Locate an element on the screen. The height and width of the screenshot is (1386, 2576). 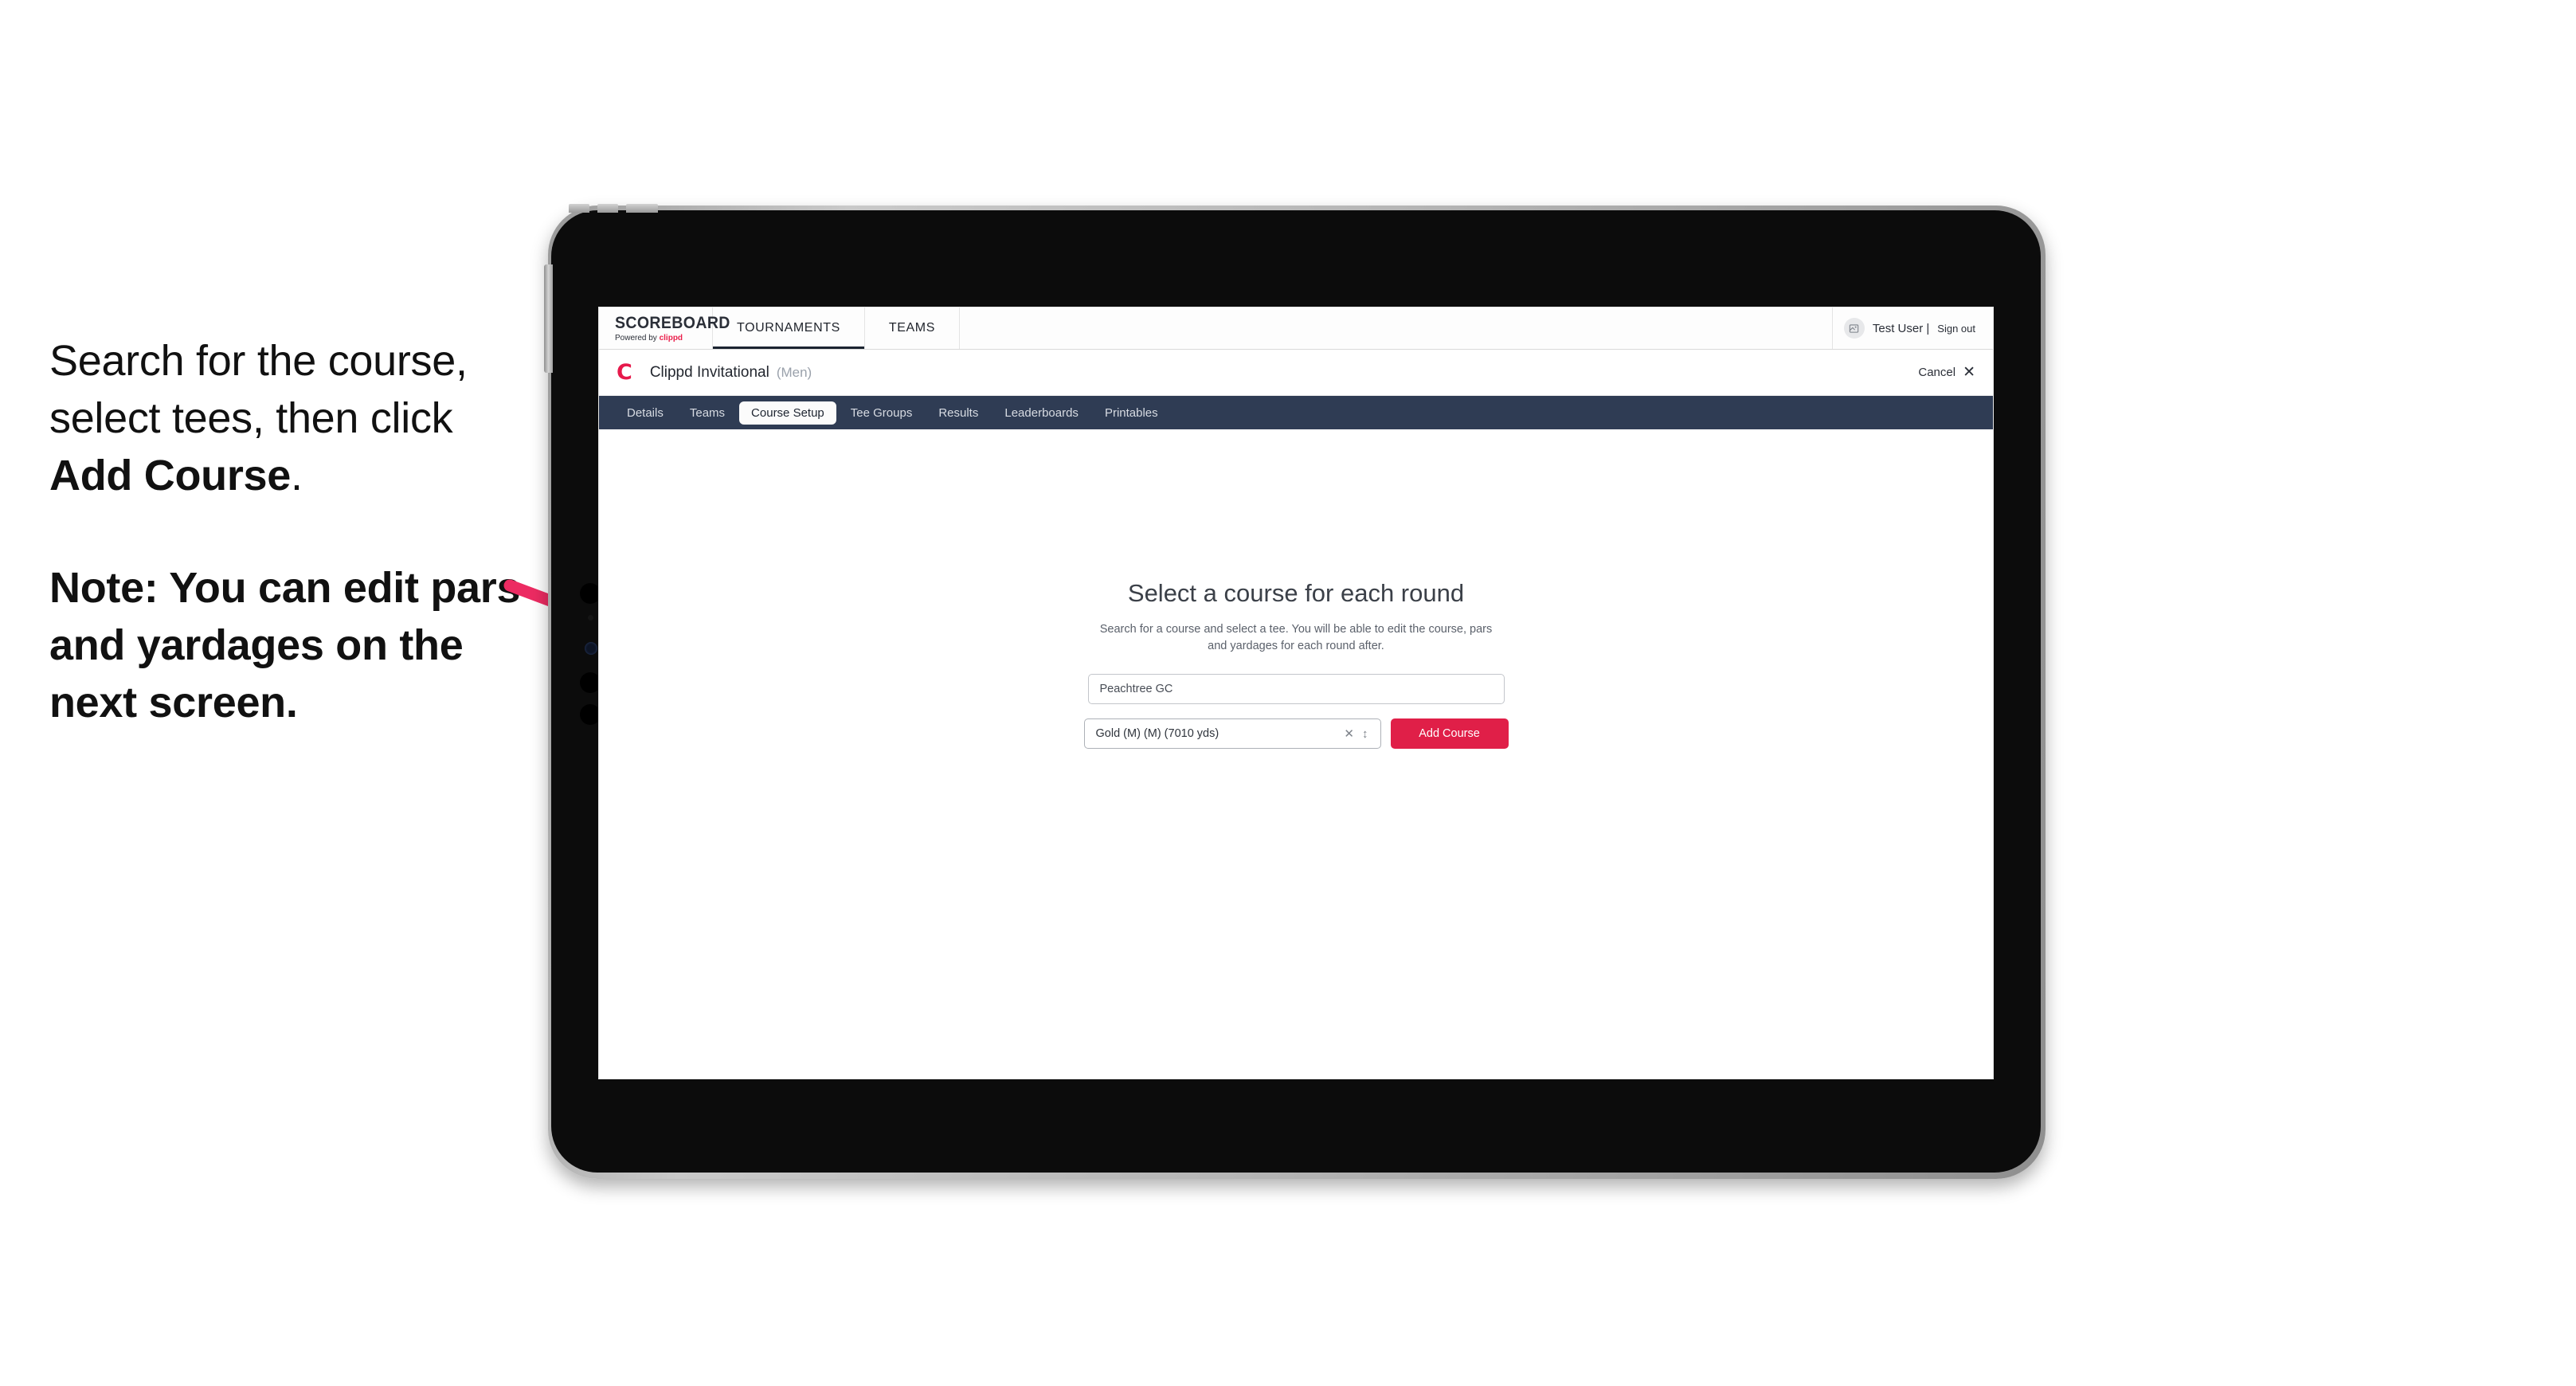
nav-item-course-setup: Course Setup is located at coordinates (787, 413).